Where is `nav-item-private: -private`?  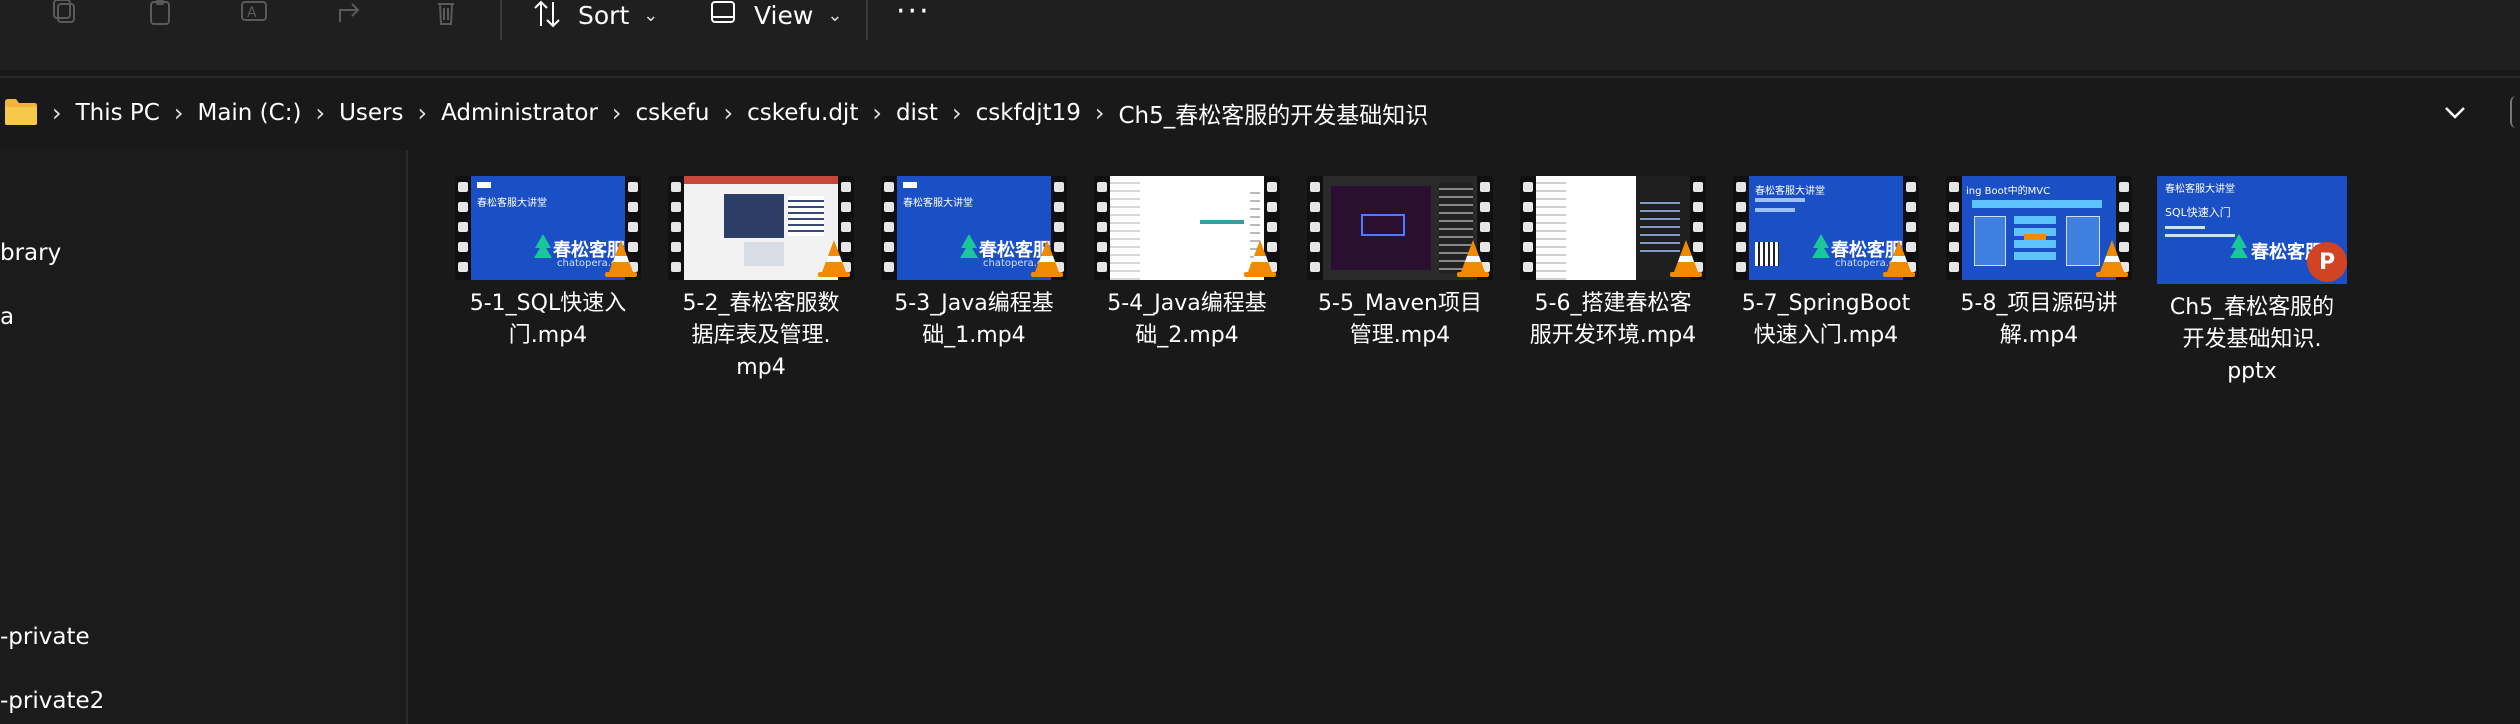 nav-item-private: -private is located at coordinates (45, 637).